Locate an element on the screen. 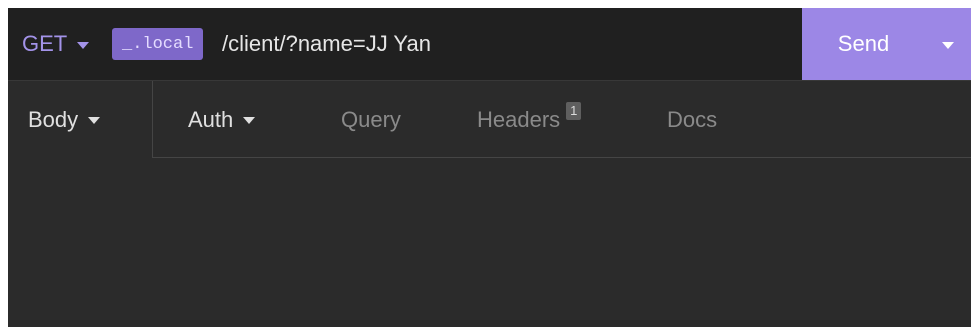 Image resolution: width=971 pixels, height=327 pixels. tab-headers: Headers 1 is located at coordinates (529, 119).